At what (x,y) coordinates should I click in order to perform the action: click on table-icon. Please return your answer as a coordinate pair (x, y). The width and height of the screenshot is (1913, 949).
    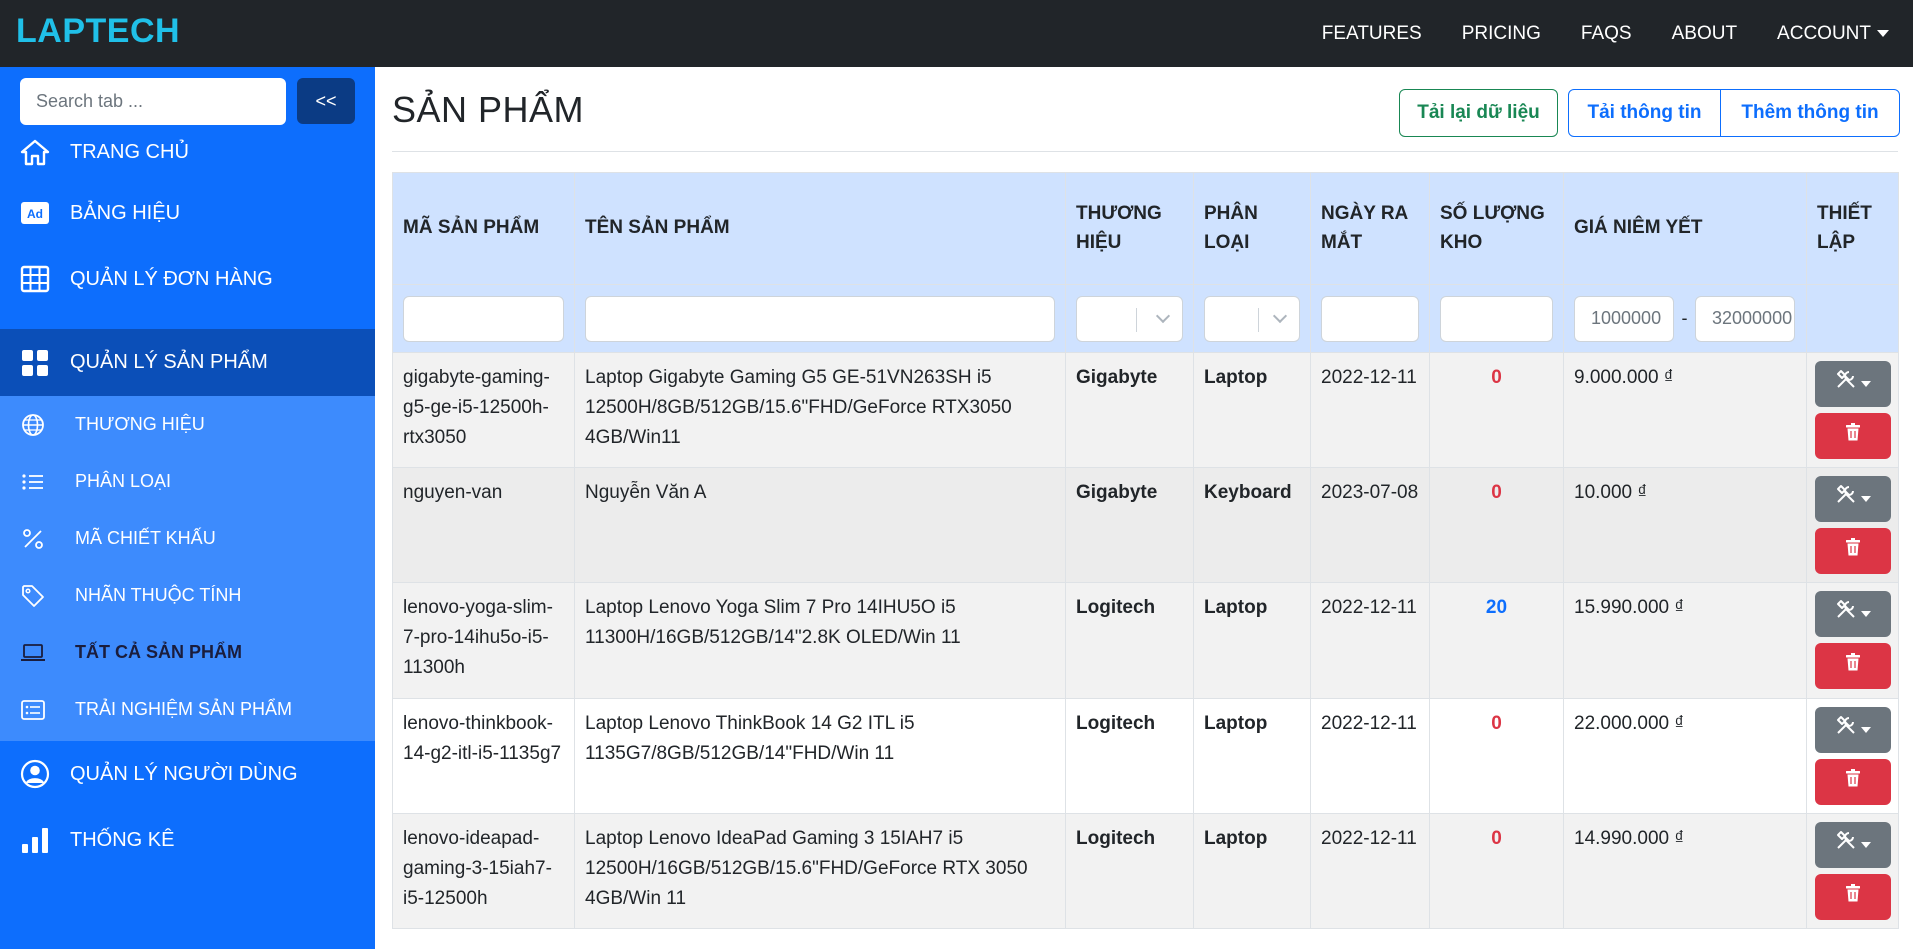
    Looking at the image, I should click on (35, 279).